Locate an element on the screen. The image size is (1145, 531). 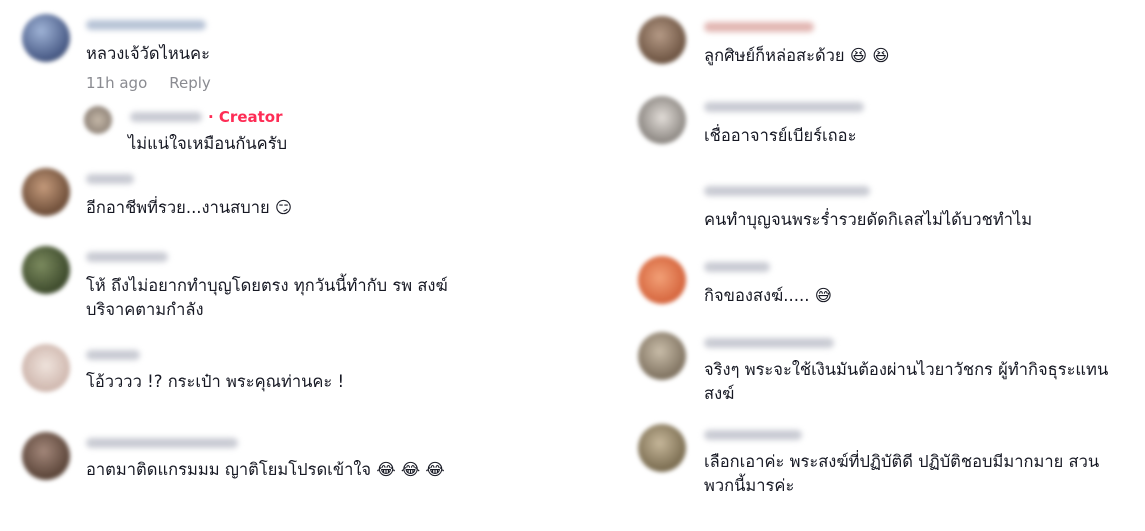
comment-text: อีกอาชีพที่รวย...งานสบาย 😏 is located at coordinates (189, 207).